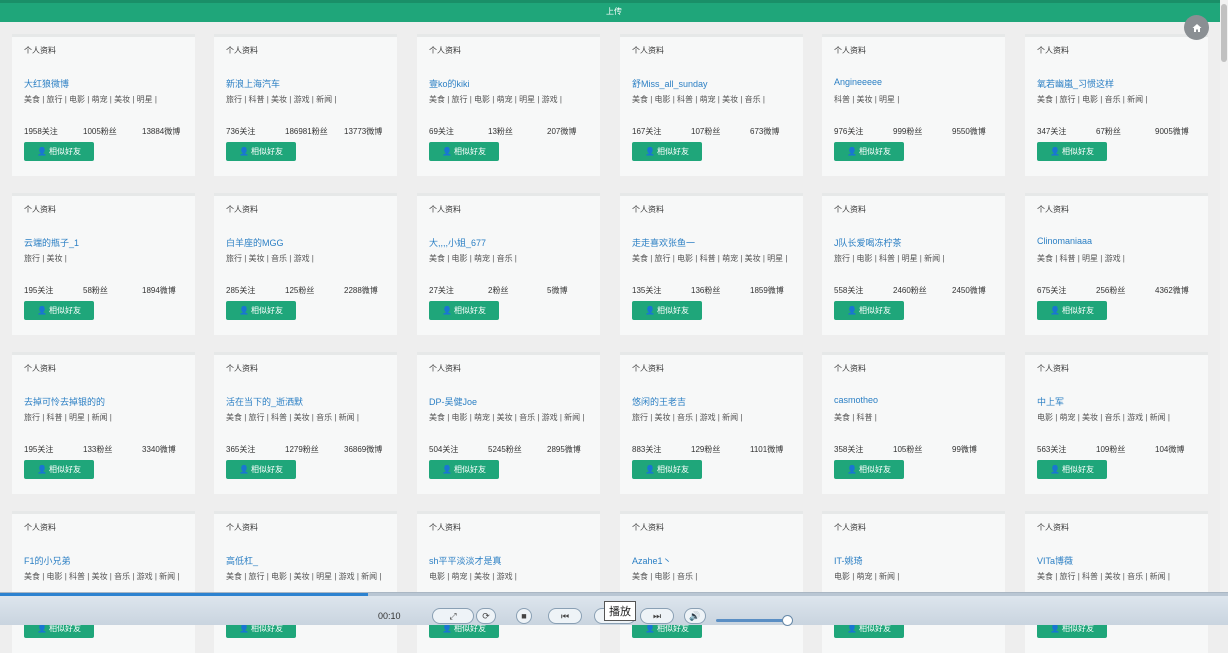 This screenshot has width=1228, height=653. I want to click on profile-tags: 美食 | 电影 | 萌宠 | 美妆 | 音乐 | 游戏 | 新闻 |, so click(507, 417).